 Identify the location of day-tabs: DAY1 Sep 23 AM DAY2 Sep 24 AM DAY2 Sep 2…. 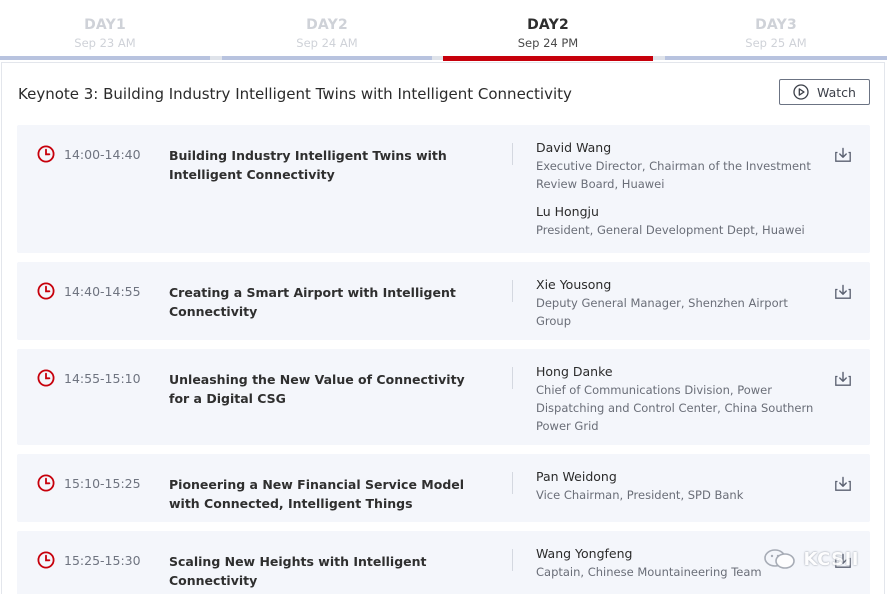
(443, 31).